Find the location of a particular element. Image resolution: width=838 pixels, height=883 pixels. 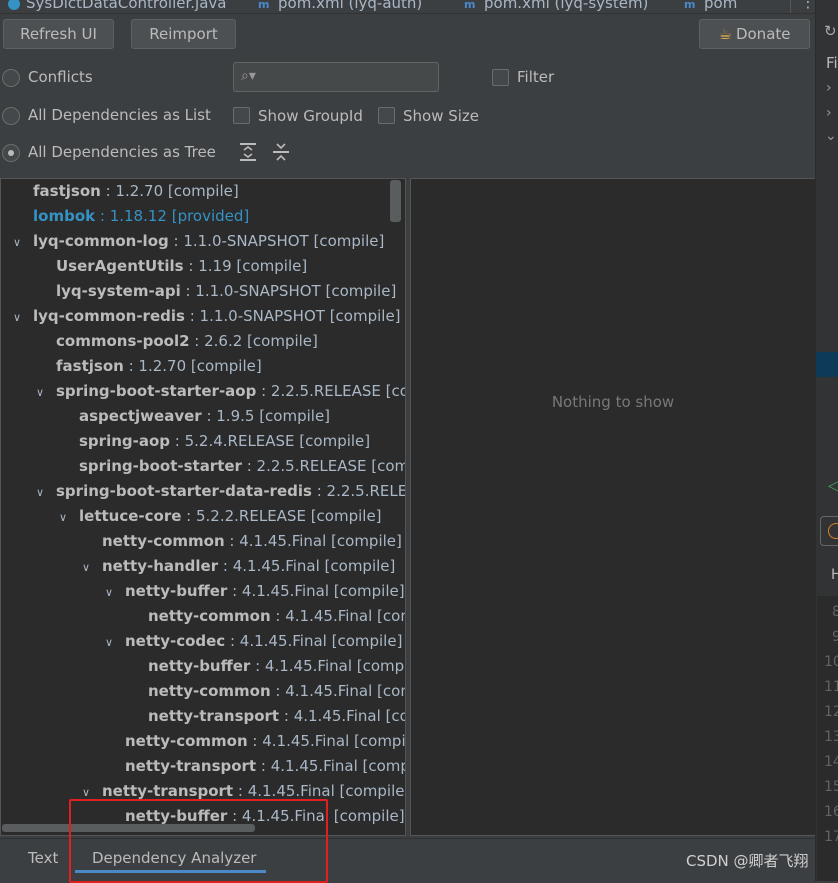

tab-text: Text is located at coordinates (43, 858).